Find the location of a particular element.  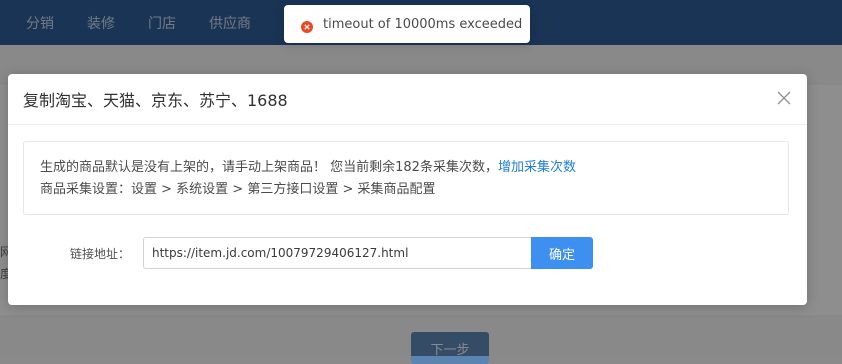

url-form-row: 链接地址： 确定 is located at coordinates (407, 253).